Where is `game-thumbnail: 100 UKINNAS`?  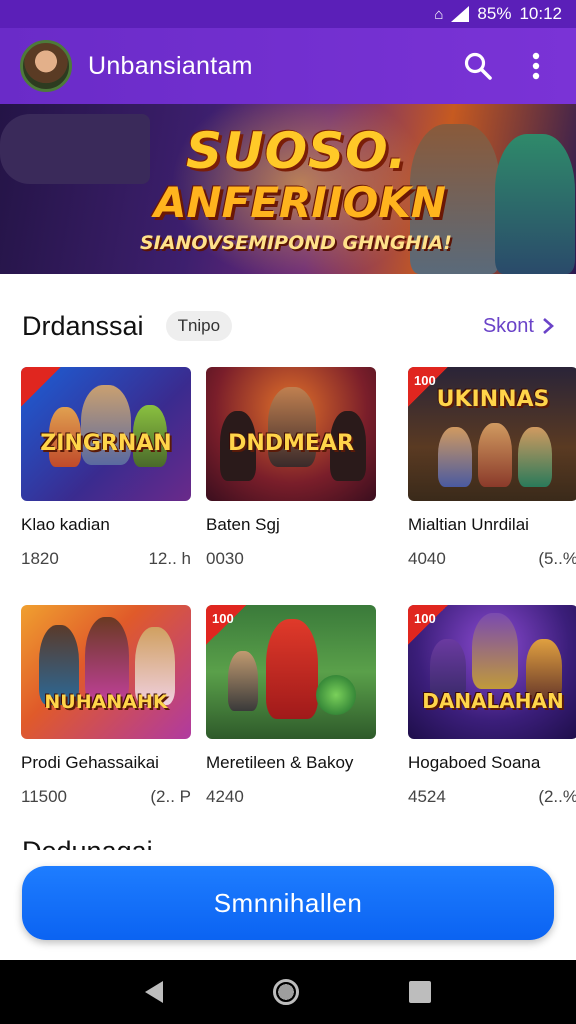
game-thumbnail: 100 UKINNAS is located at coordinates (492, 434).